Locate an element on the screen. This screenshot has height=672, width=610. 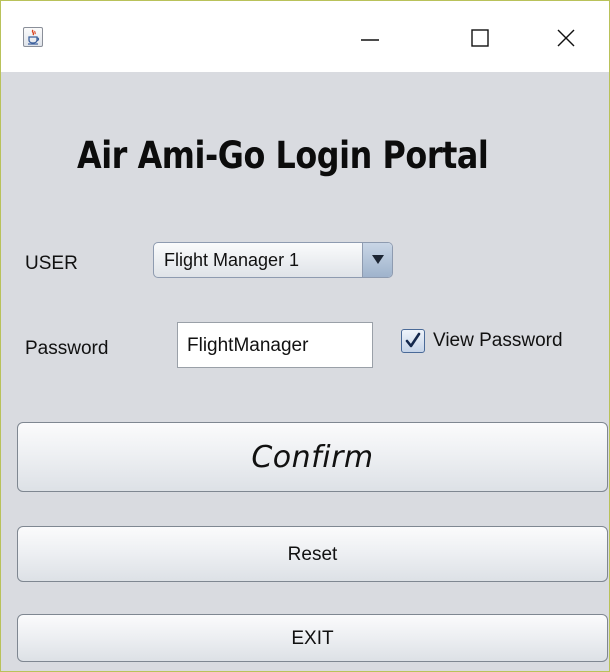
view-password-toggle: View Password is located at coordinates (504, 341).